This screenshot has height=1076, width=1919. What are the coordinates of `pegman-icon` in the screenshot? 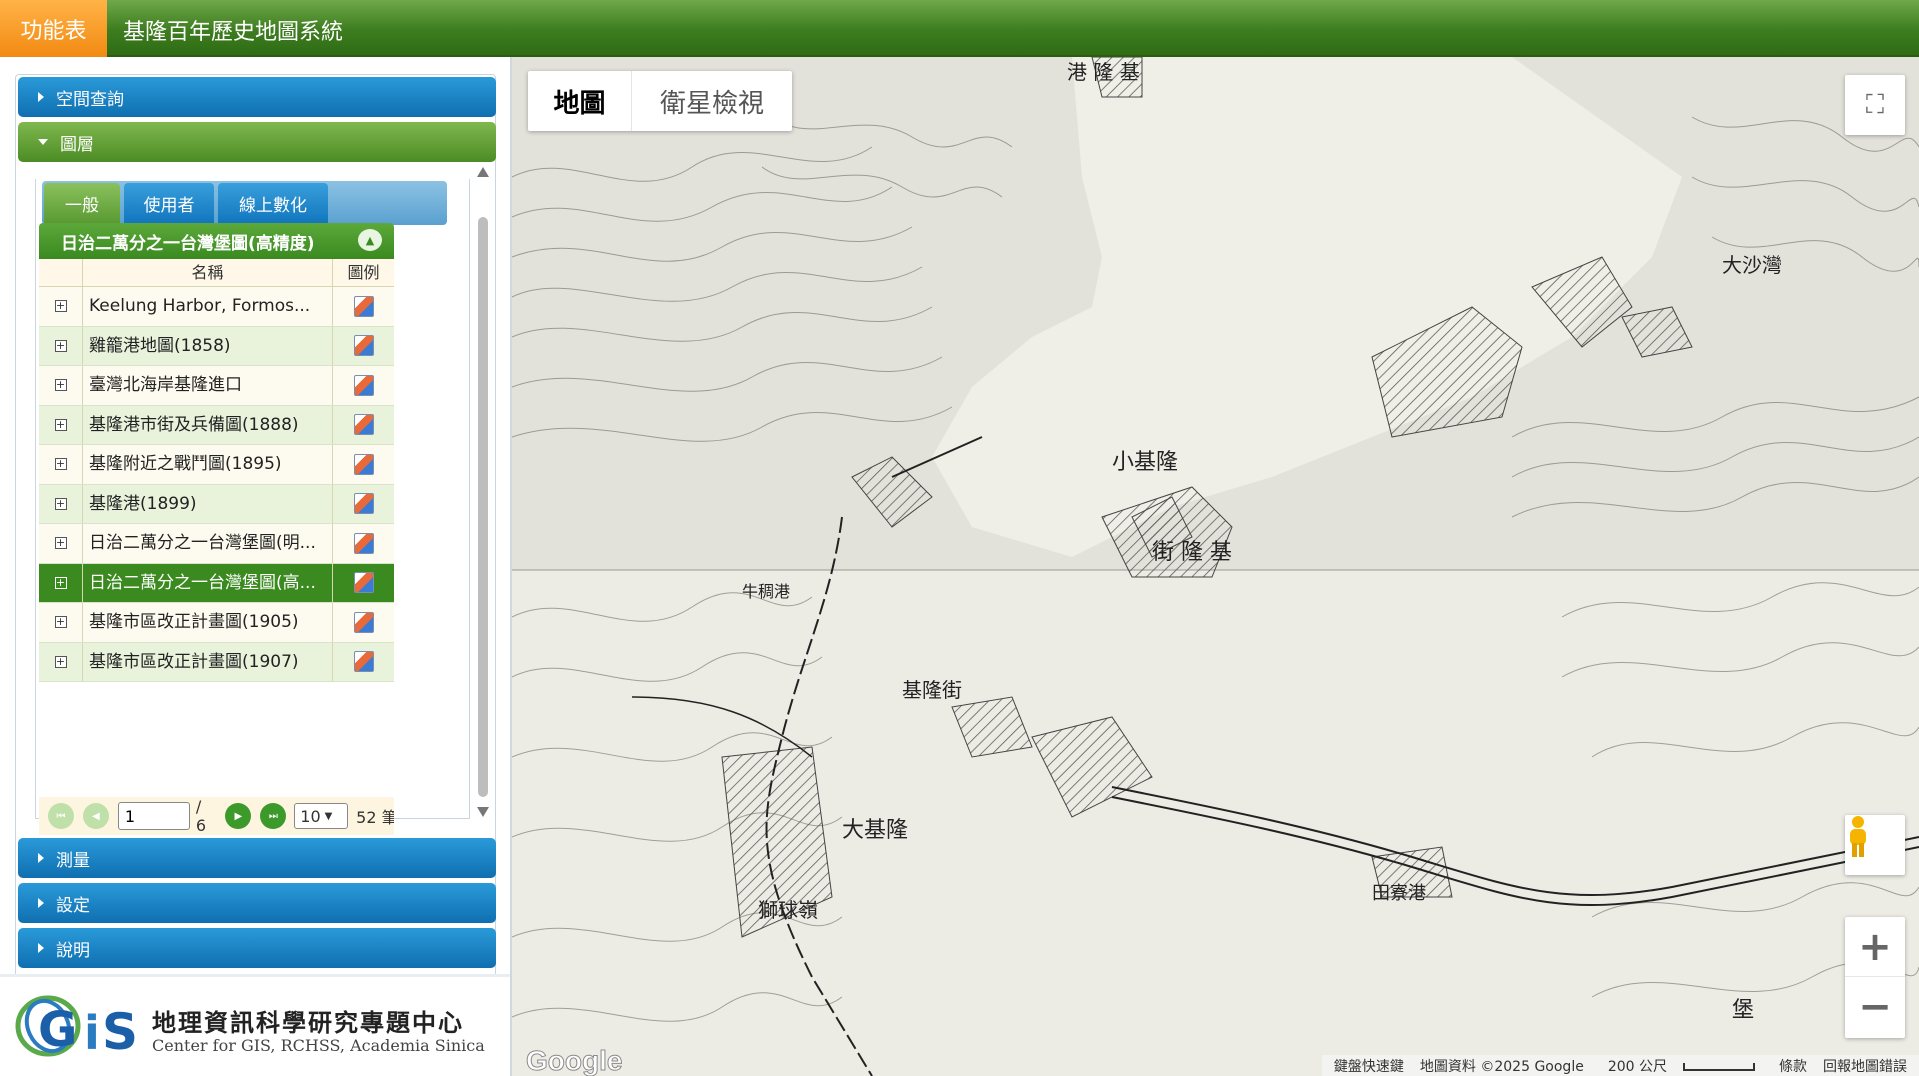 It's located at (1875, 845).